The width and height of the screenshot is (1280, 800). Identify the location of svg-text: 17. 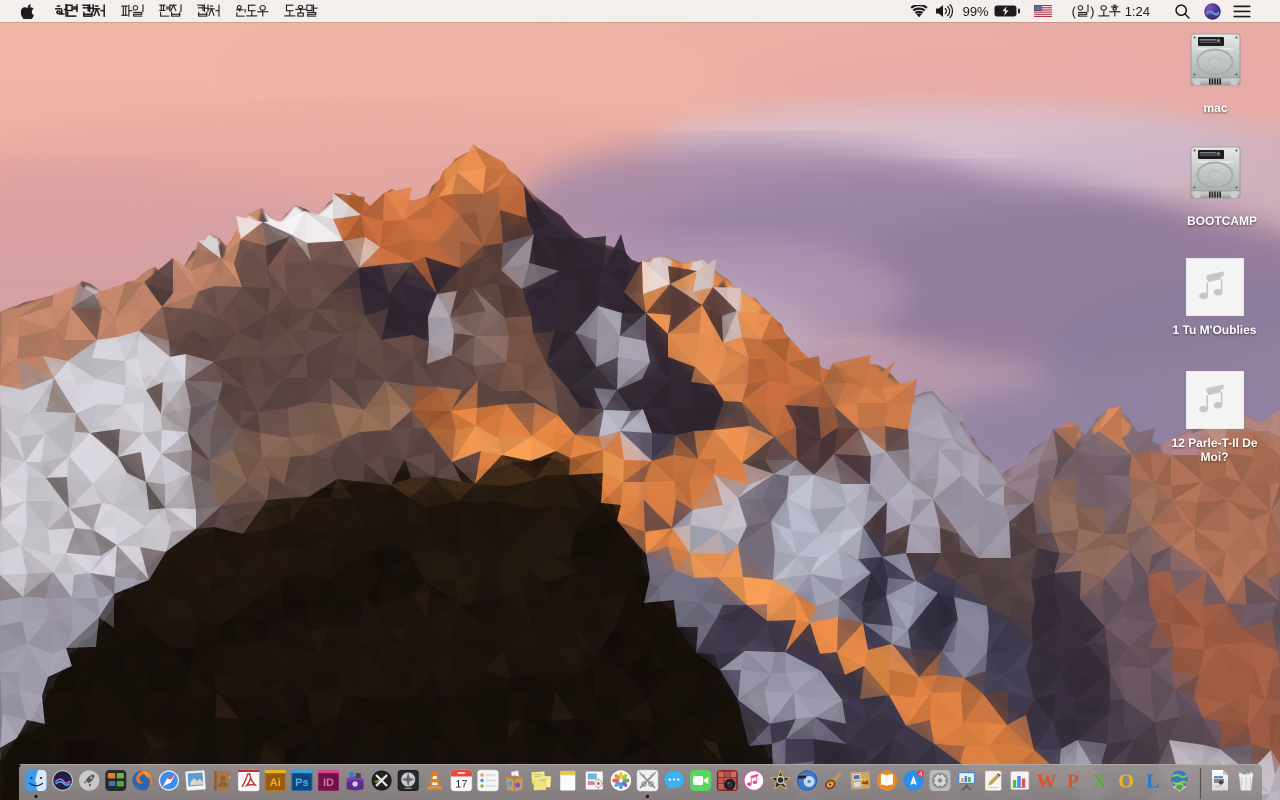
(461, 785).